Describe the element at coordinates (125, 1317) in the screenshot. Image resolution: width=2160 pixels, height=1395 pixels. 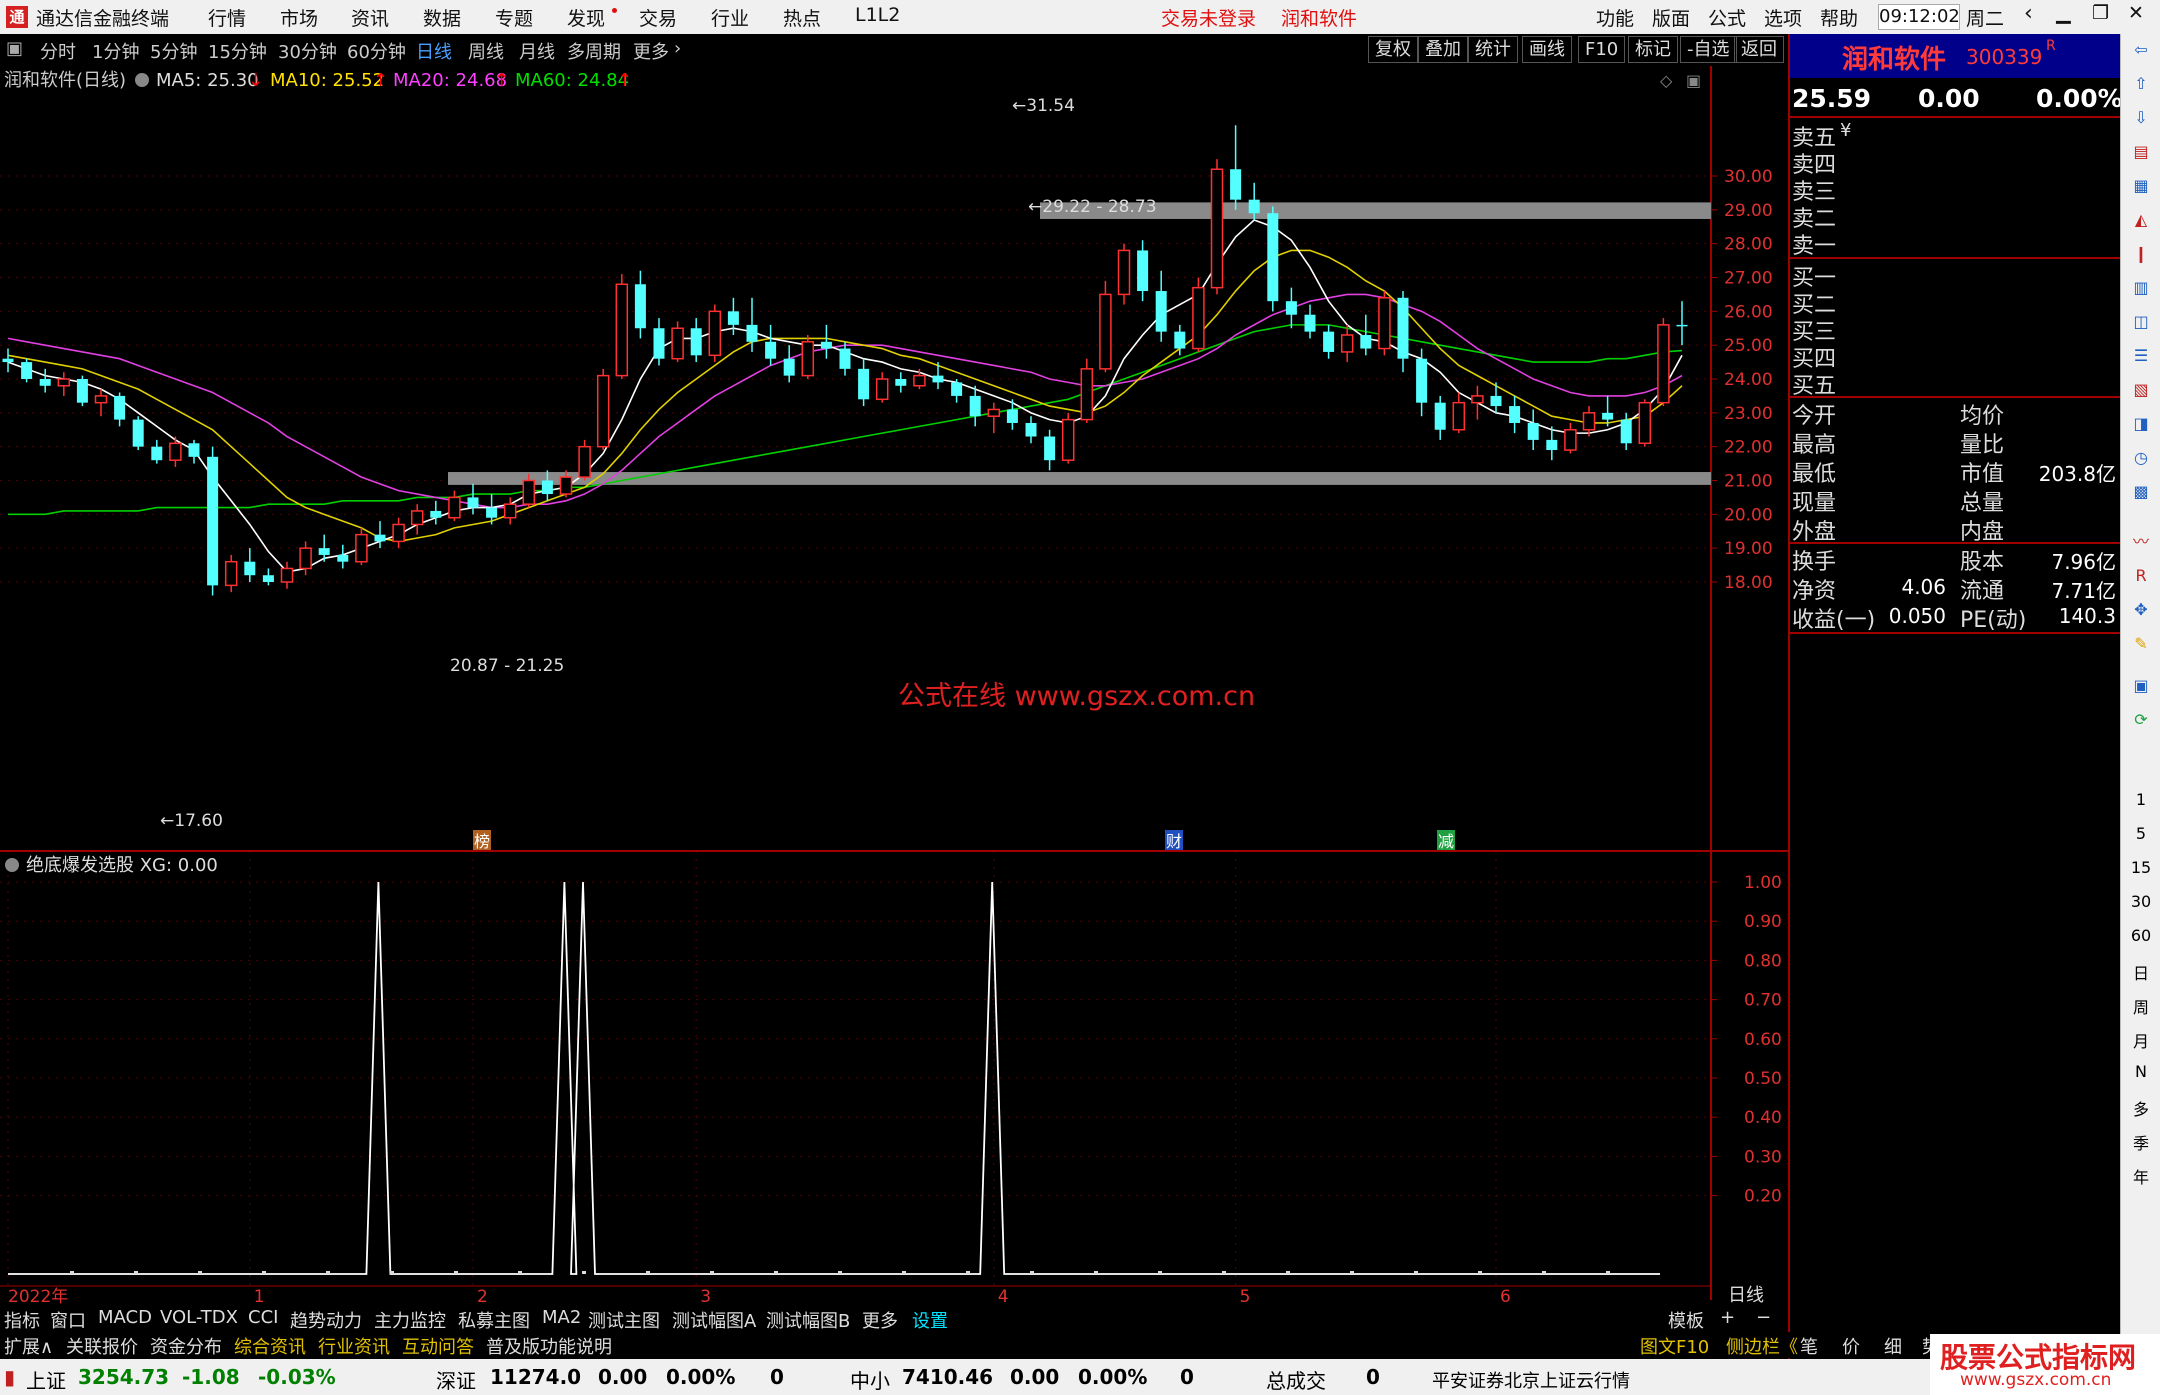
I see `tab-macd: MACD` at that location.